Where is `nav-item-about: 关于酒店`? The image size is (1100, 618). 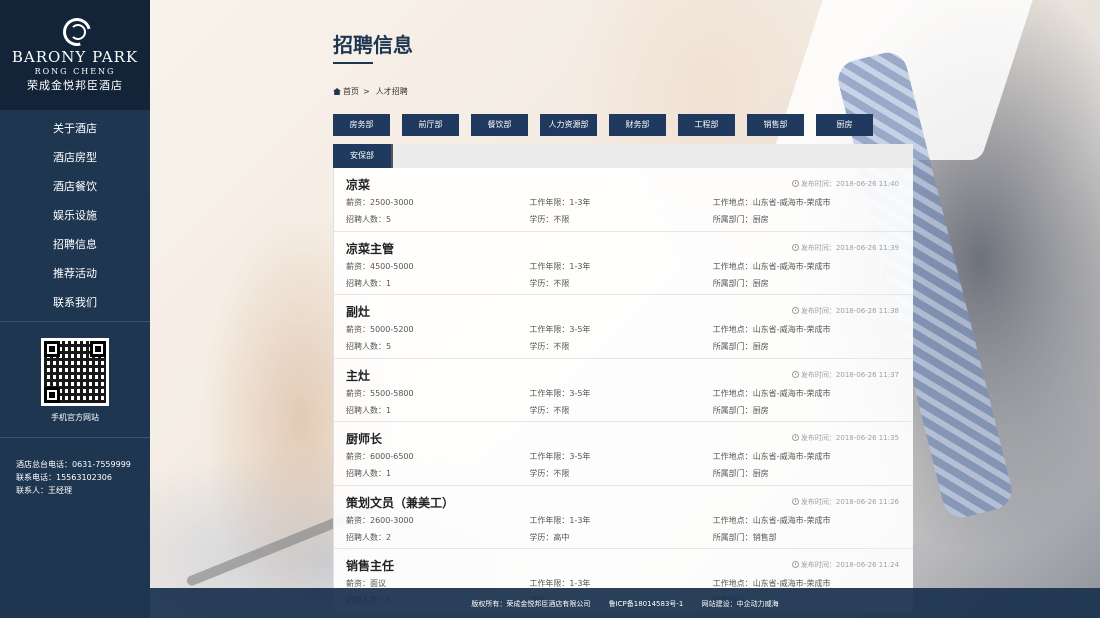 nav-item-about: 关于酒店 is located at coordinates (75, 128).